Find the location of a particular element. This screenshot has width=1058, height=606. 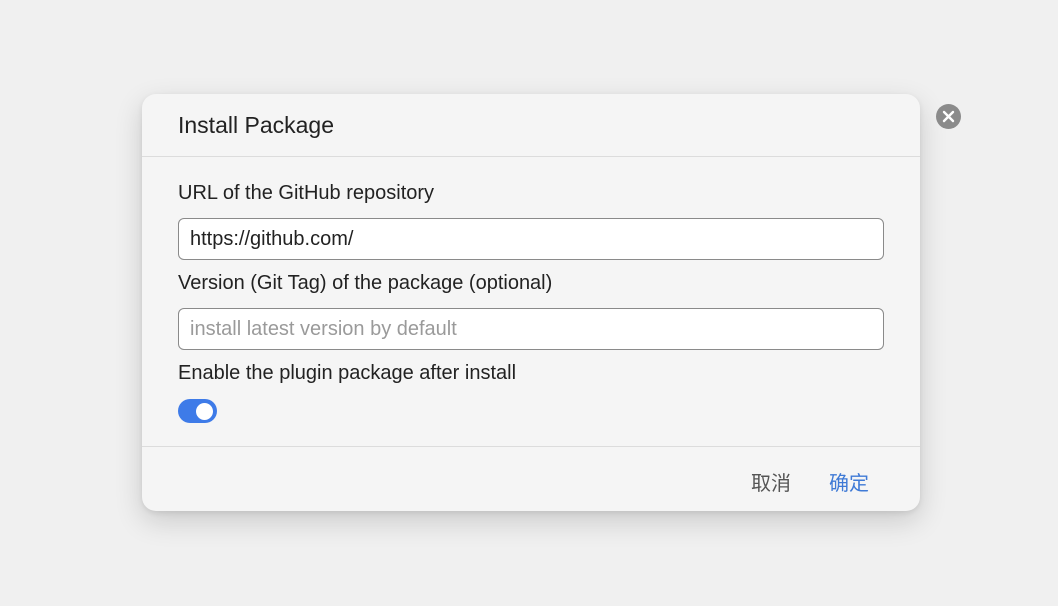

cancel-button: 取消 is located at coordinates (771, 481).